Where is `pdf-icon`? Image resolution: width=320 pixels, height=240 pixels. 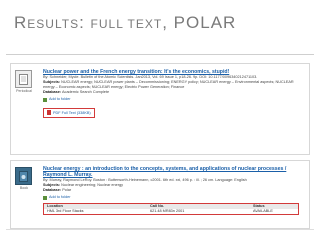
pdf-icon is located at coordinates (49, 112).